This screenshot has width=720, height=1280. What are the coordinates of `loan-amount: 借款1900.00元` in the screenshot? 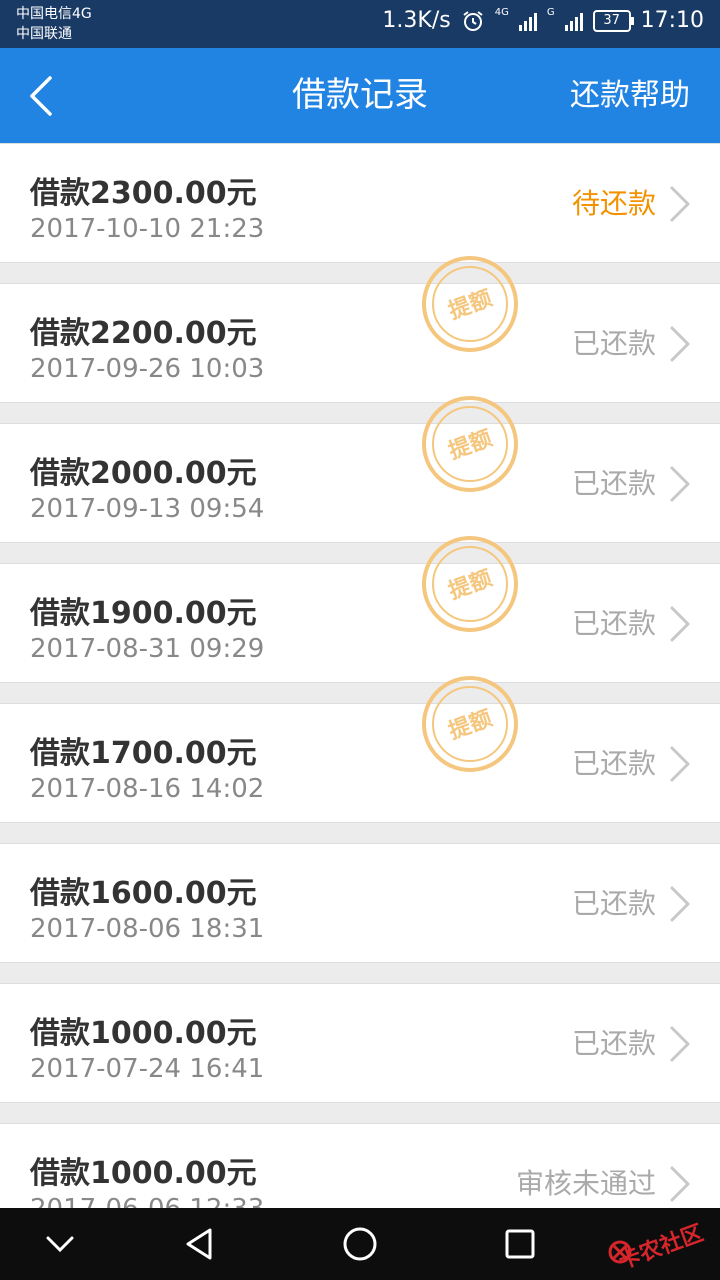 It's located at (143, 613).